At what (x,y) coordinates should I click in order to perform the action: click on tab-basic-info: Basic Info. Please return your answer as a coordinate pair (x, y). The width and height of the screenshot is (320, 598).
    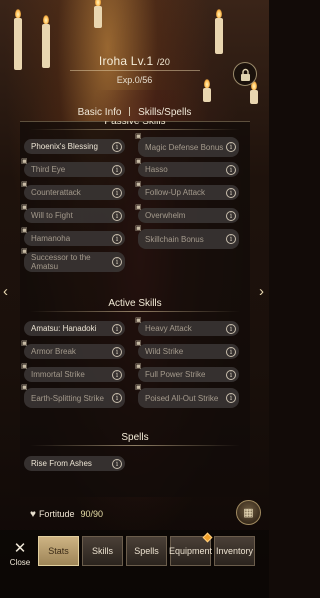
    Looking at the image, I should click on (100, 112).